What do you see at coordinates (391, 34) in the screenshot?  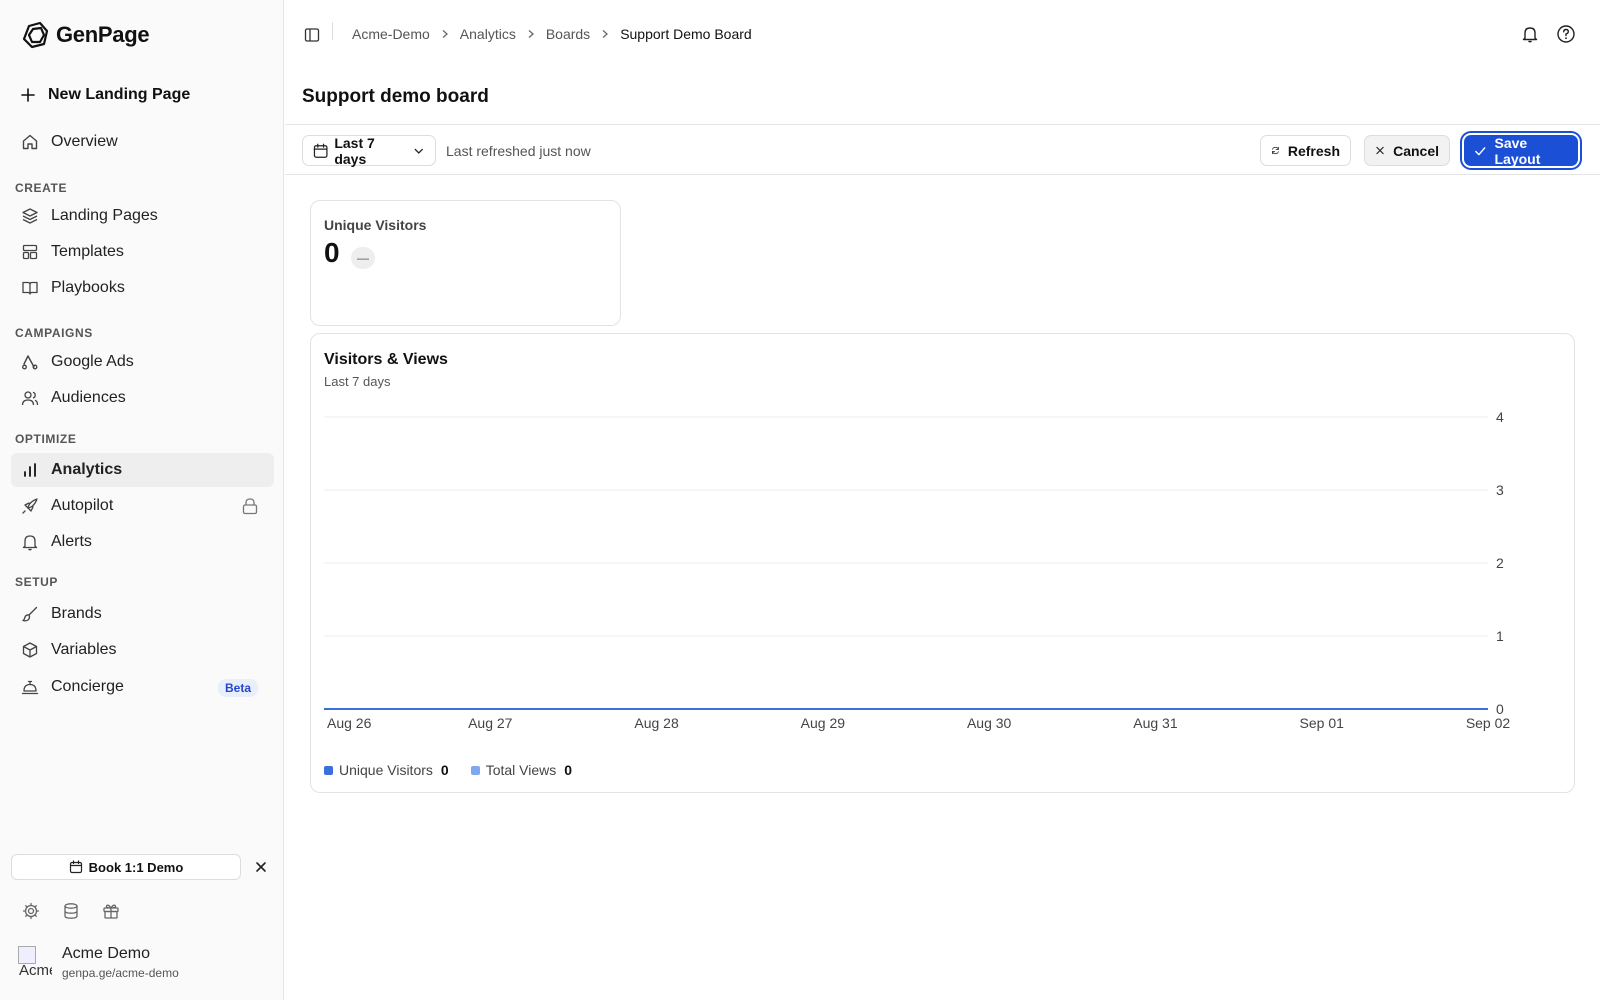 I see `breadcrumb-item: Acme-Demo` at bounding box center [391, 34].